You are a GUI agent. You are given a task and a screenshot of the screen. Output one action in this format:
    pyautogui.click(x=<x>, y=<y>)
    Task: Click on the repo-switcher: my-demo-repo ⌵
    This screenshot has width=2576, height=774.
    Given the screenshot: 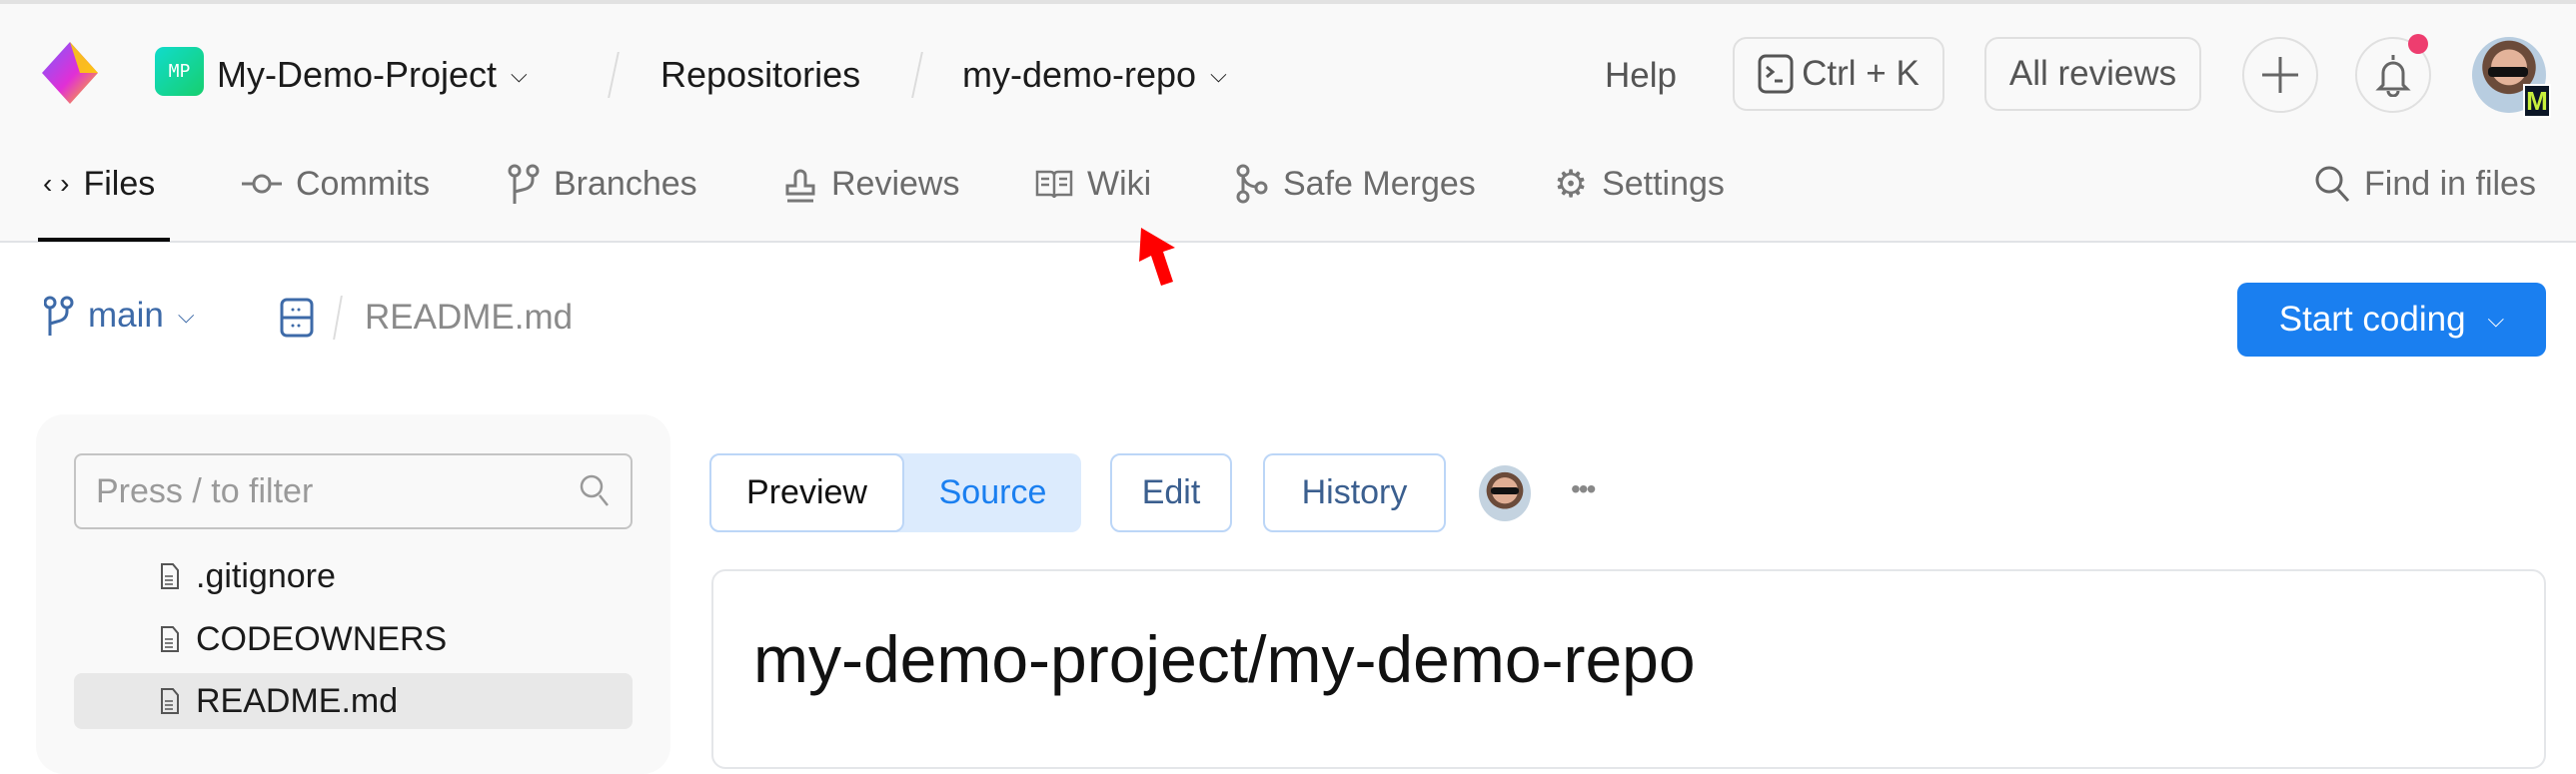 What is the action you would take?
    pyautogui.click(x=1094, y=75)
    